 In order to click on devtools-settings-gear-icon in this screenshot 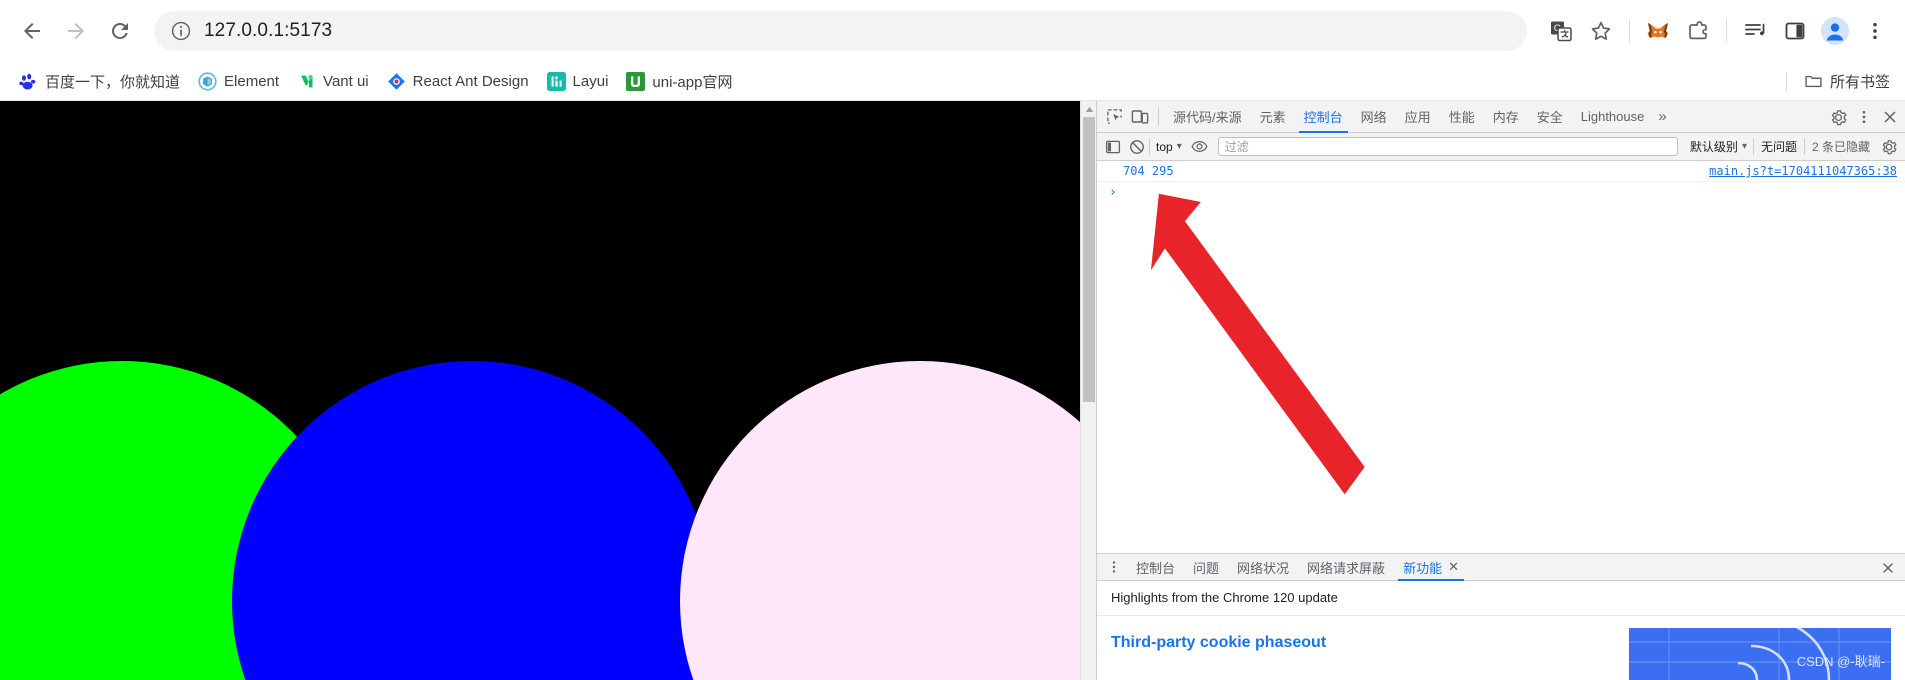, I will do `click(1839, 117)`.